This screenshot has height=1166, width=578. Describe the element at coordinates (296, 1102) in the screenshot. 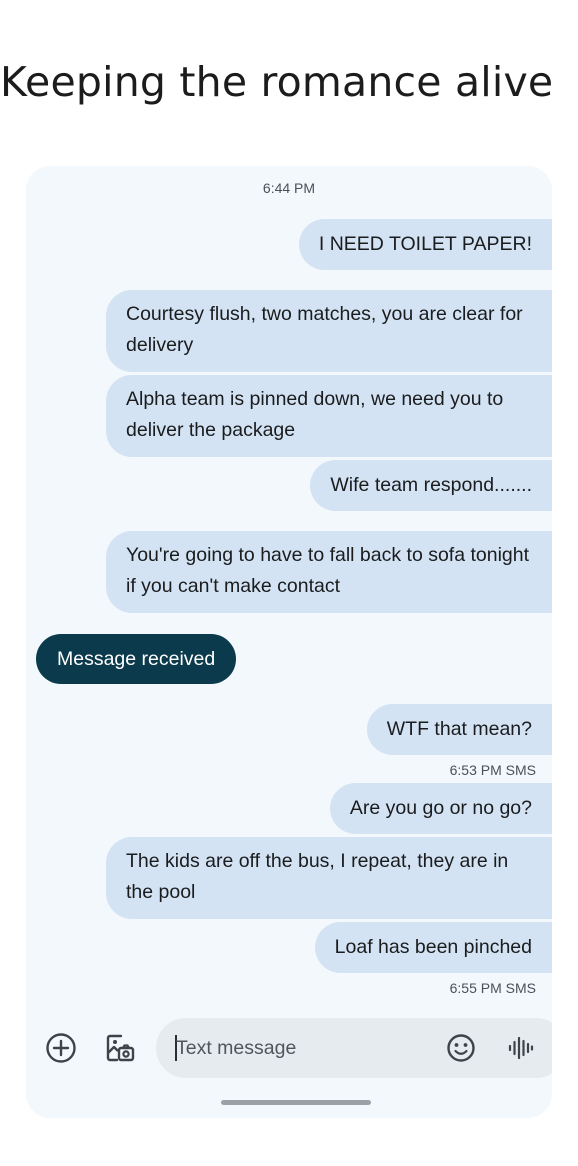

I see `home-indicator` at that location.